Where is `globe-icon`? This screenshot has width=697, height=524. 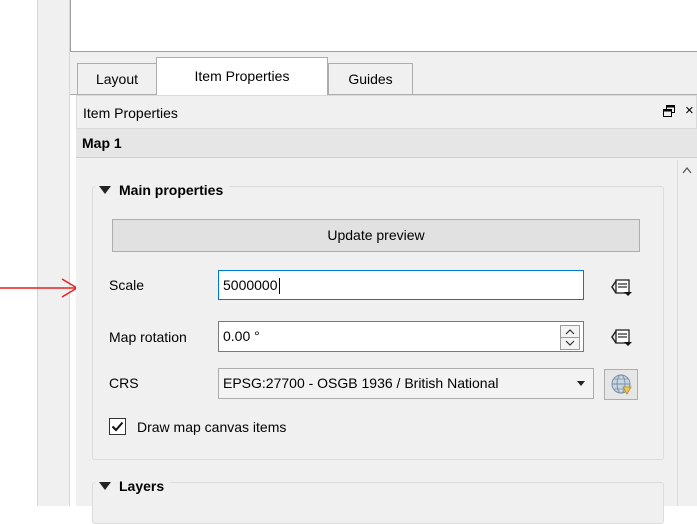 globe-icon is located at coordinates (621, 384).